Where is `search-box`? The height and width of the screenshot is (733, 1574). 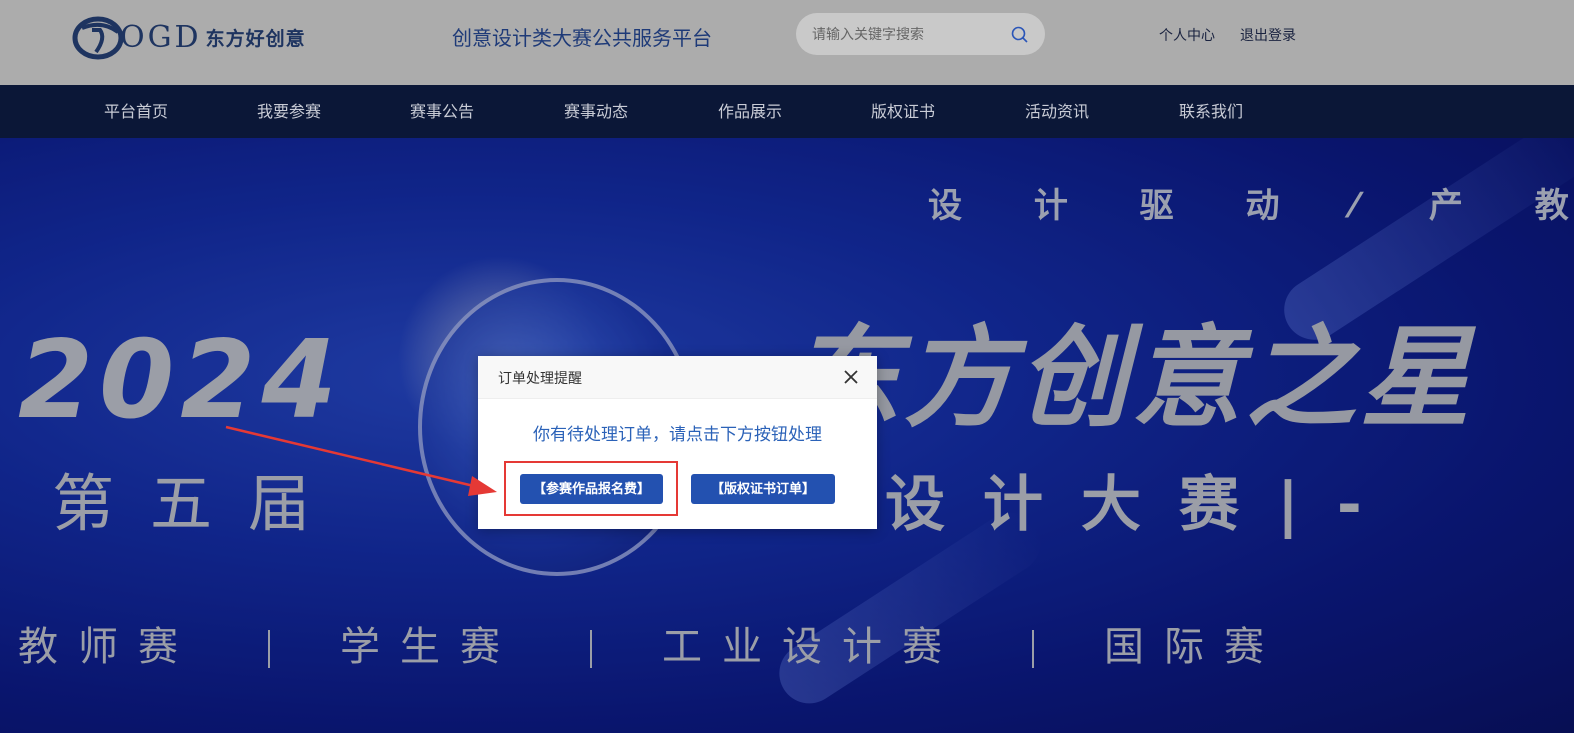
search-box is located at coordinates (920, 35).